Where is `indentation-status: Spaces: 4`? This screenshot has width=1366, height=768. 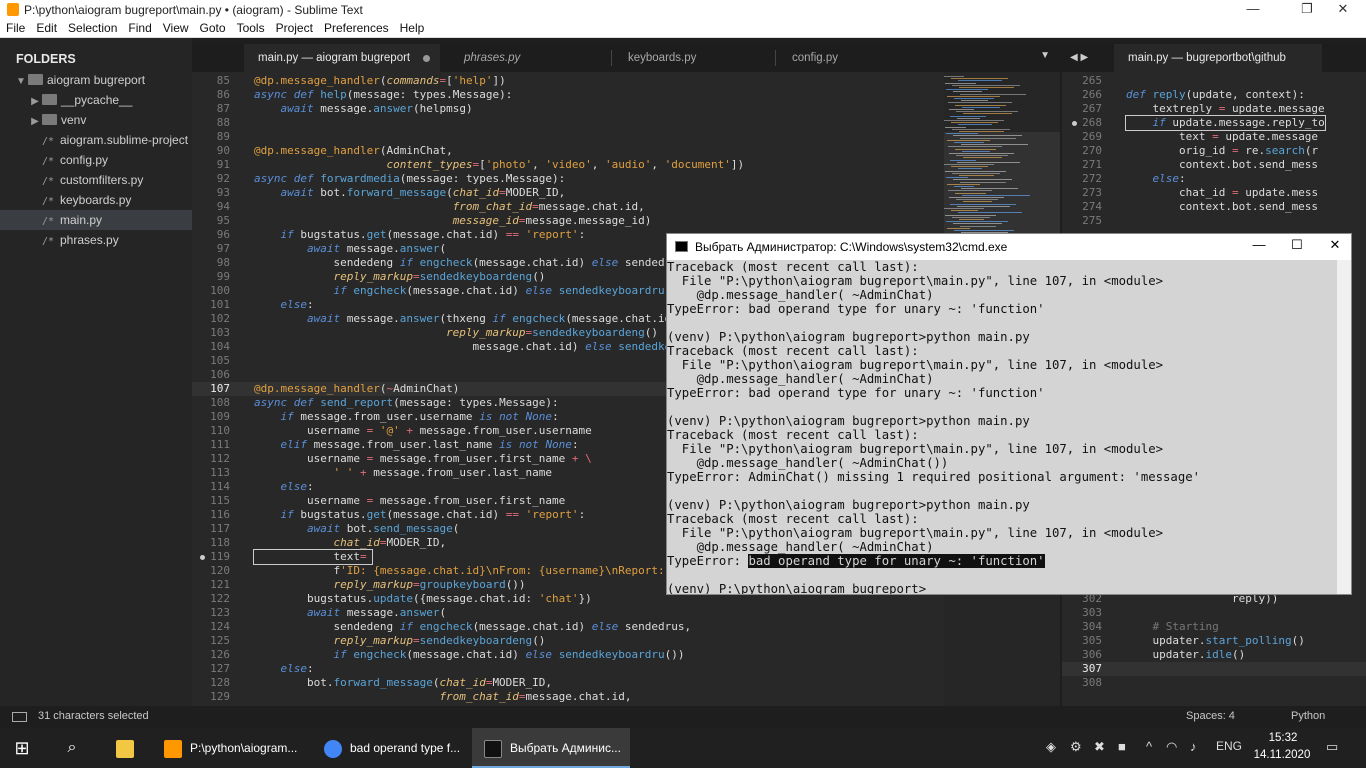 indentation-status: Spaces: 4 is located at coordinates (1210, 716).